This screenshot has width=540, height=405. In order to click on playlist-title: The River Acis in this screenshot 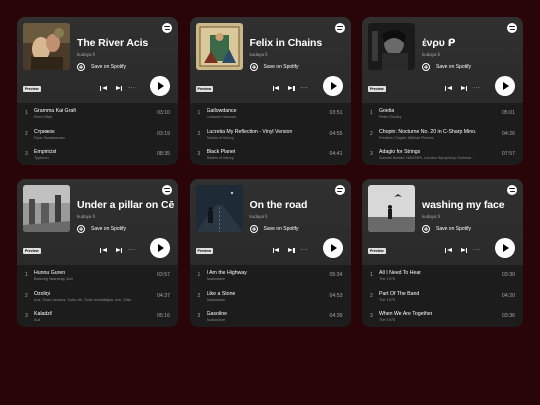, I will do `click(125, 43)`.